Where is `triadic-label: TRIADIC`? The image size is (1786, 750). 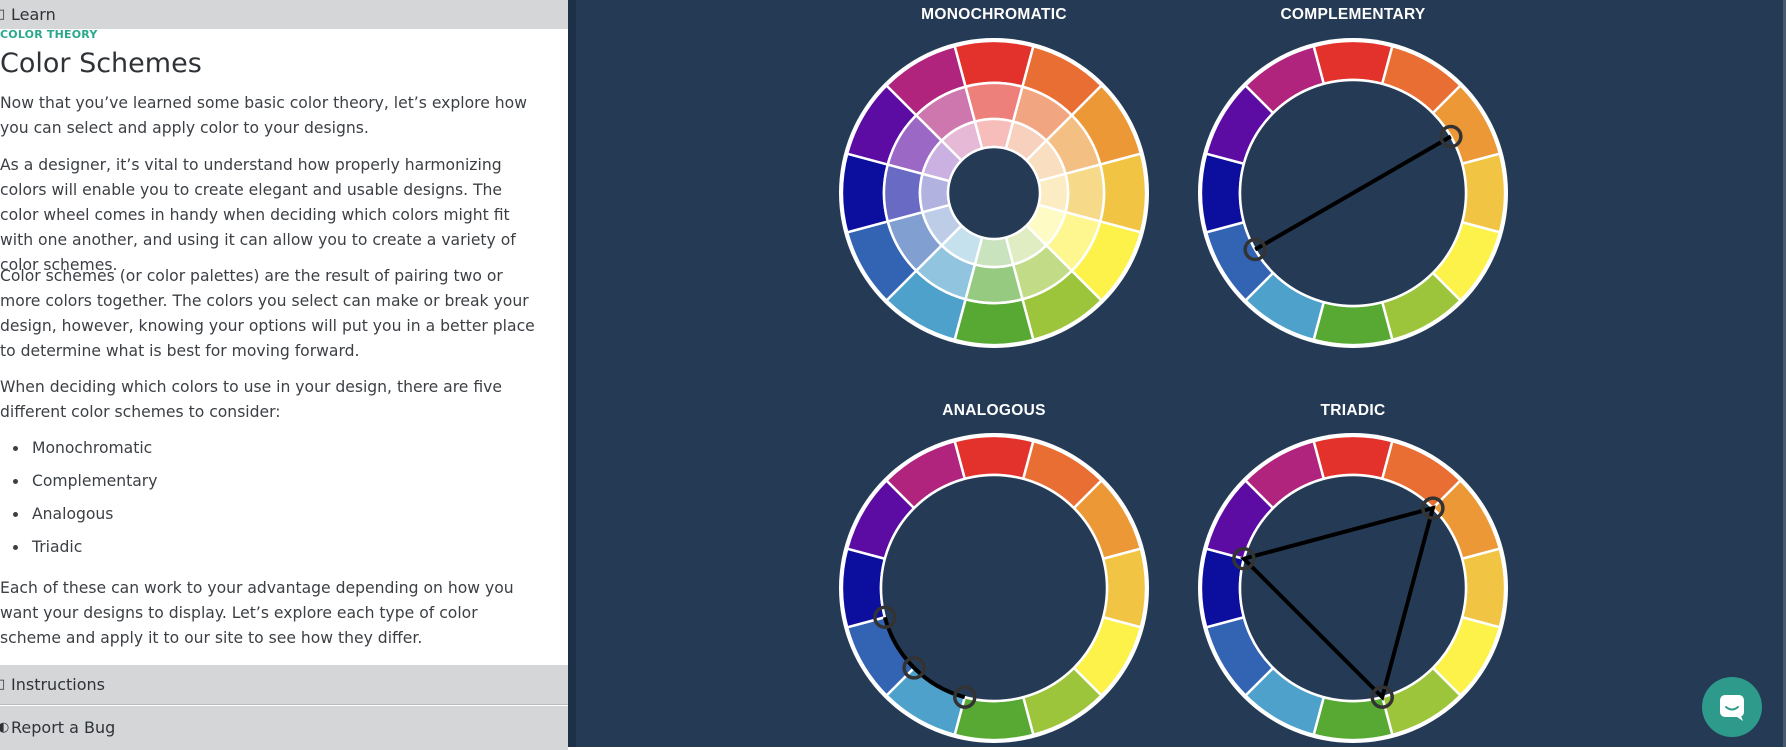 triadic-label: TRIADIC is located at coordinates (1353, 410).